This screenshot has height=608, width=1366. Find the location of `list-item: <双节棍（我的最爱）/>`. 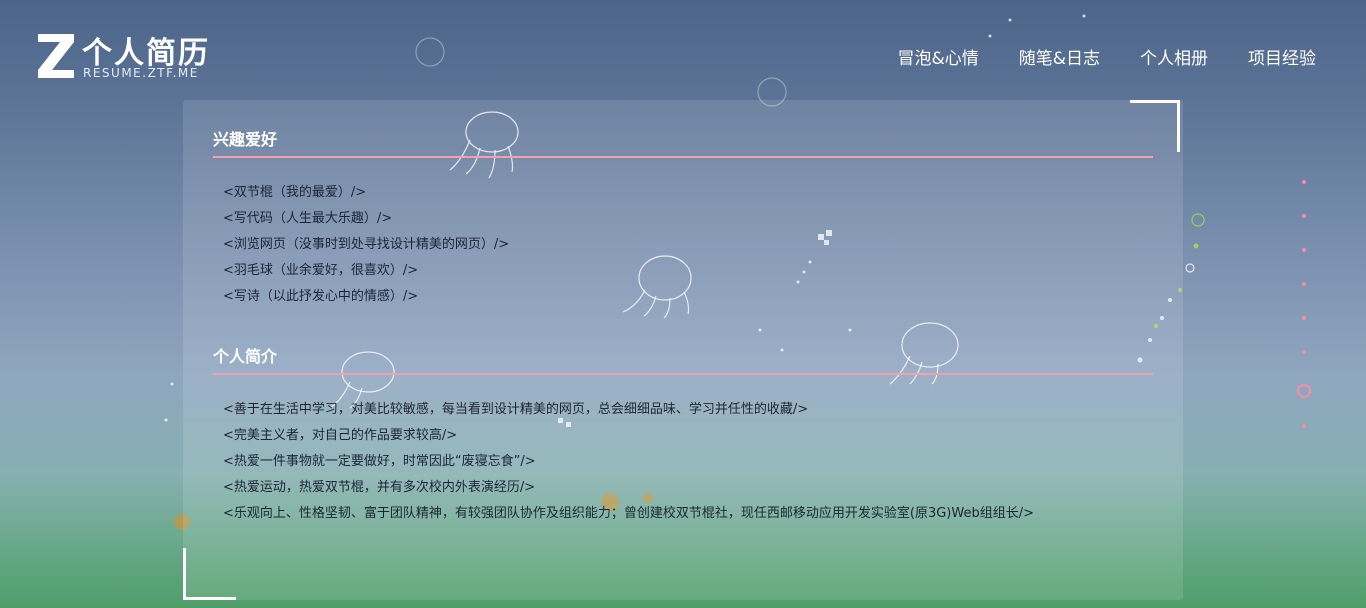

list-item: <双节棍（我的最爱）/> is located at coordinates (295, 192).